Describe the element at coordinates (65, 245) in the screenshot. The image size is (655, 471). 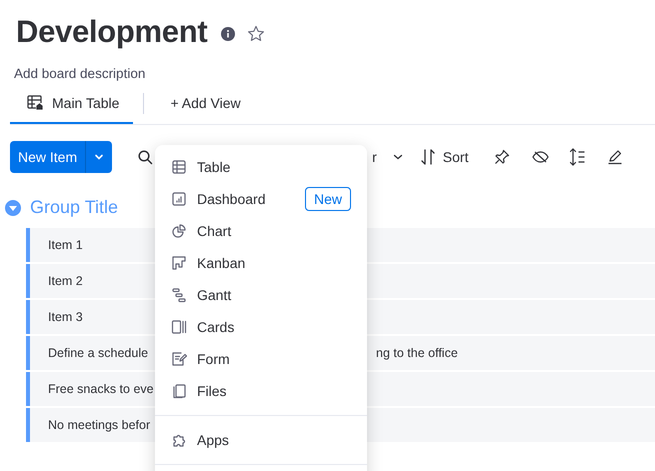
I see `item-name: Item 1` at that location.